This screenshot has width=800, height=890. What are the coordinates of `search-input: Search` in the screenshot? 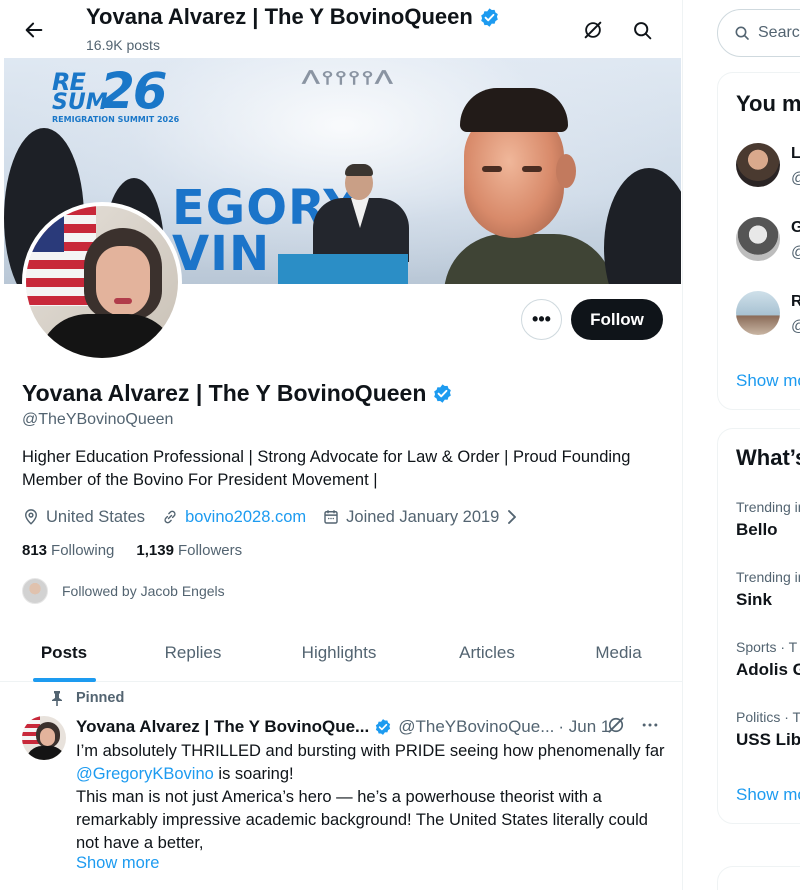 It's located at (758, 33).